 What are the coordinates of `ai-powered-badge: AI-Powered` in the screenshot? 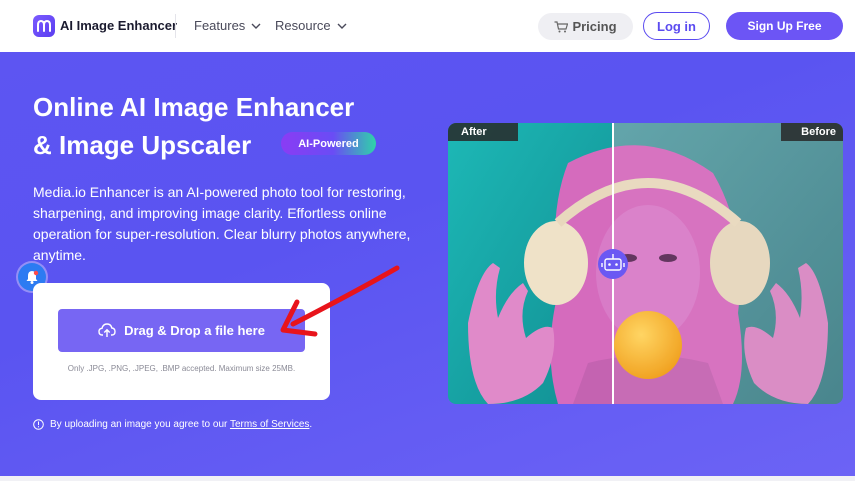 It's located at (328, 143).